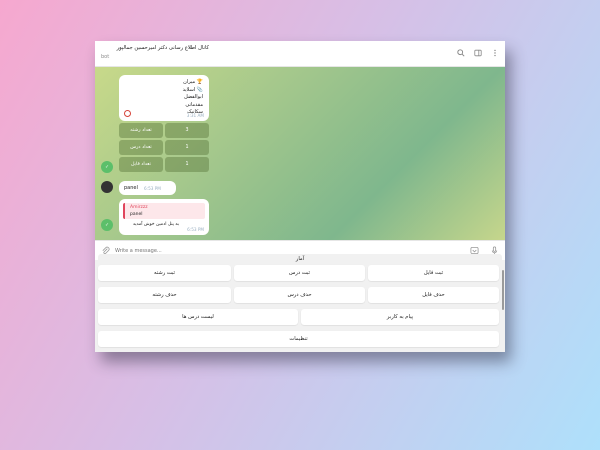  I want to click on keyboard-button-lesson-list: لیست درس ها, so click(198, 317).